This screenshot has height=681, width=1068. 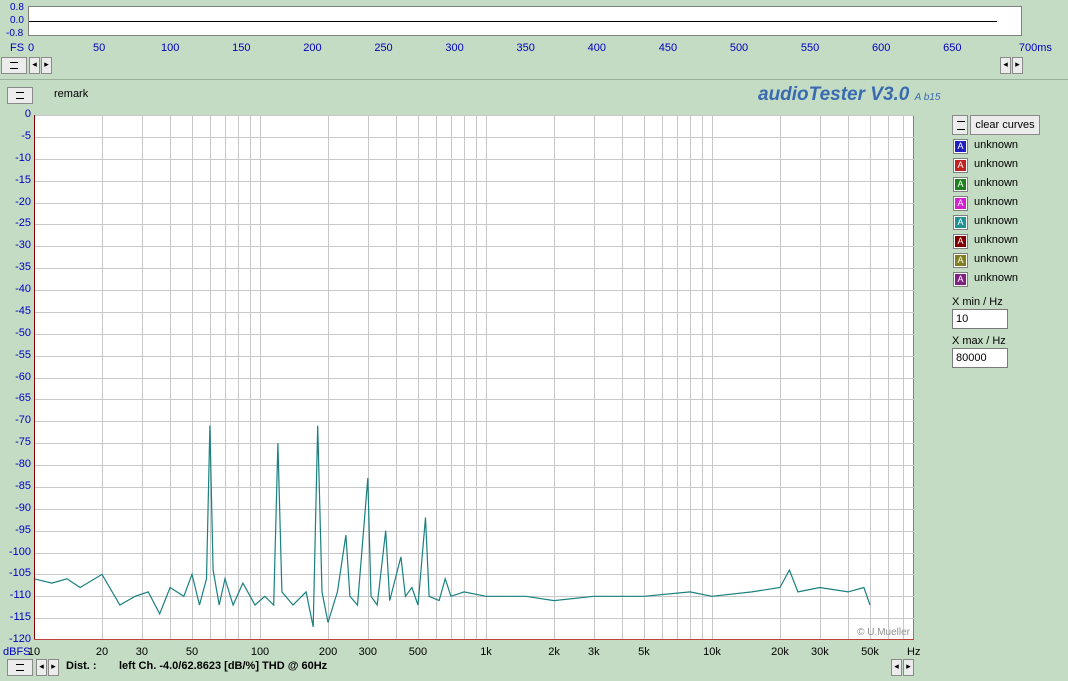 I want to click on y-tick-label: -115, so click(x=20, y=617).